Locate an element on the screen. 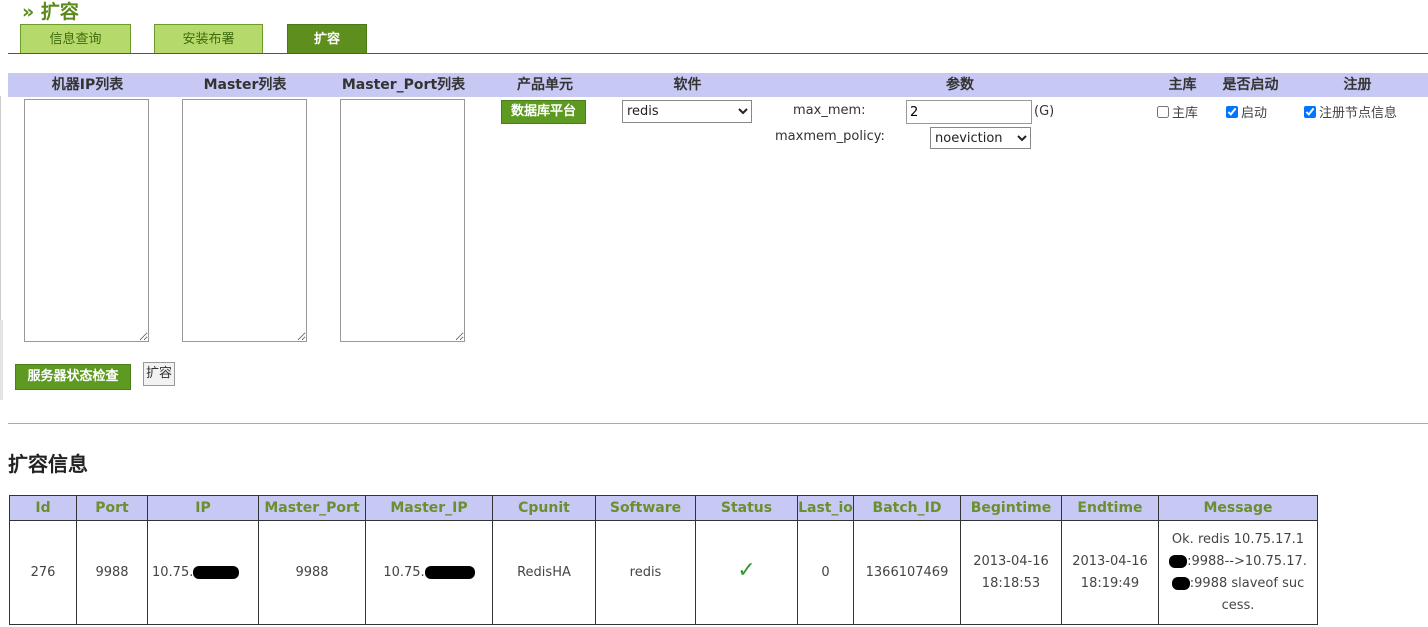  message-line: :9988 slaveof suc is located at coordinates (1238, 584).